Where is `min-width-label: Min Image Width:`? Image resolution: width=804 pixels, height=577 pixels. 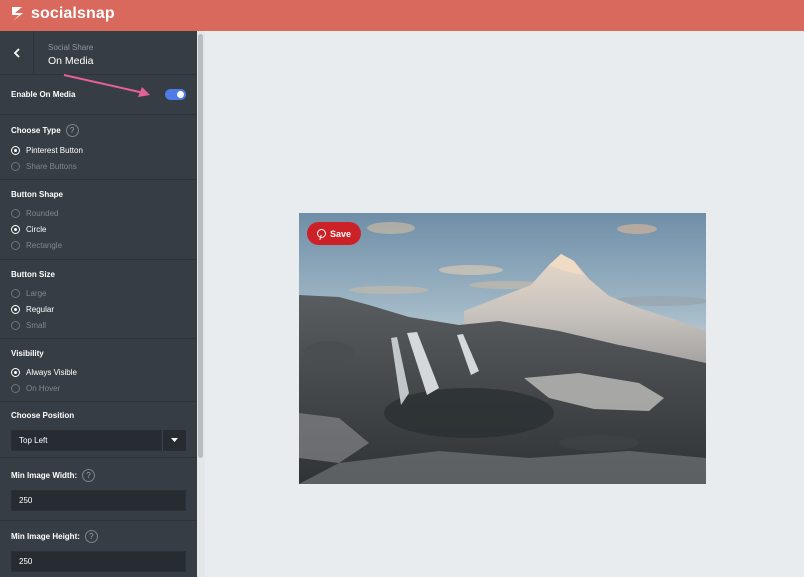 min-width-label: Min Image Width: is located at coordinates (44, 475).